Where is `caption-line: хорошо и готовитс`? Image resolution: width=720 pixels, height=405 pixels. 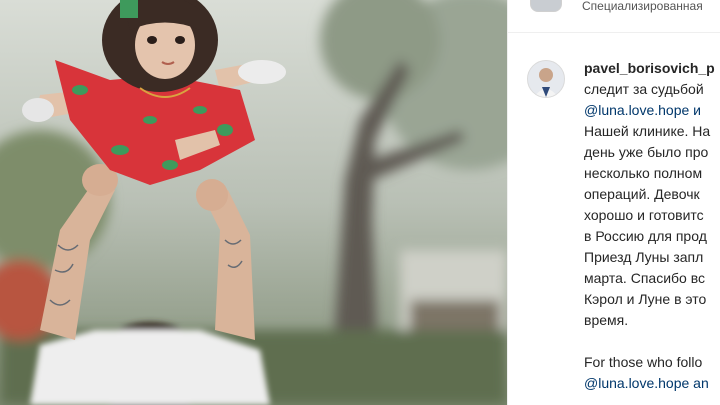
caption-line: хорошо и готовитс is located at coordinates (644, 215).